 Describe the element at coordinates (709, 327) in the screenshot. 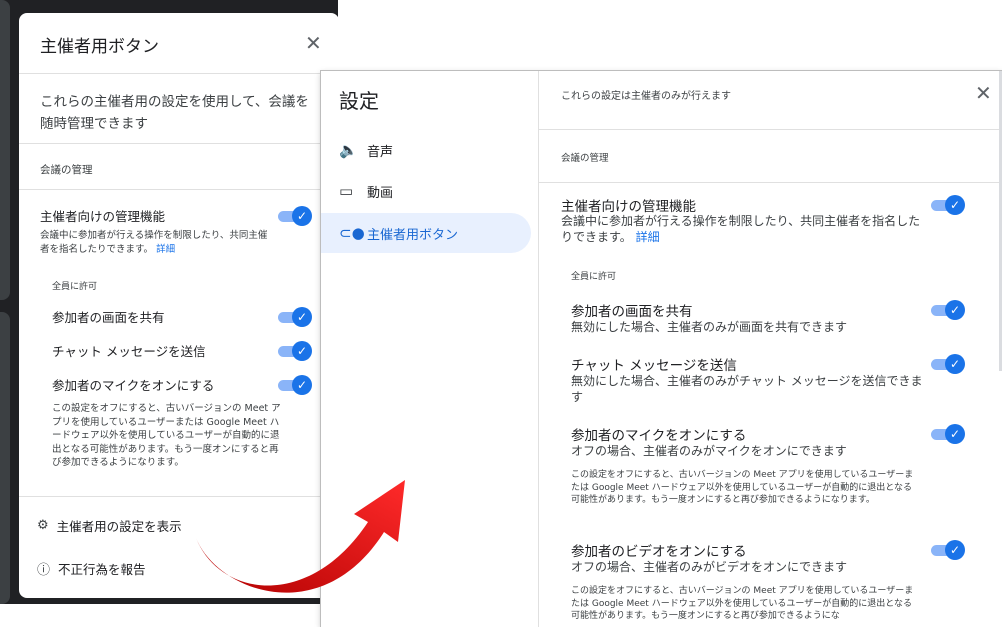

I see `share-screen-description: 無効にした場合、主催者のみが画面を共有できます` at that location.